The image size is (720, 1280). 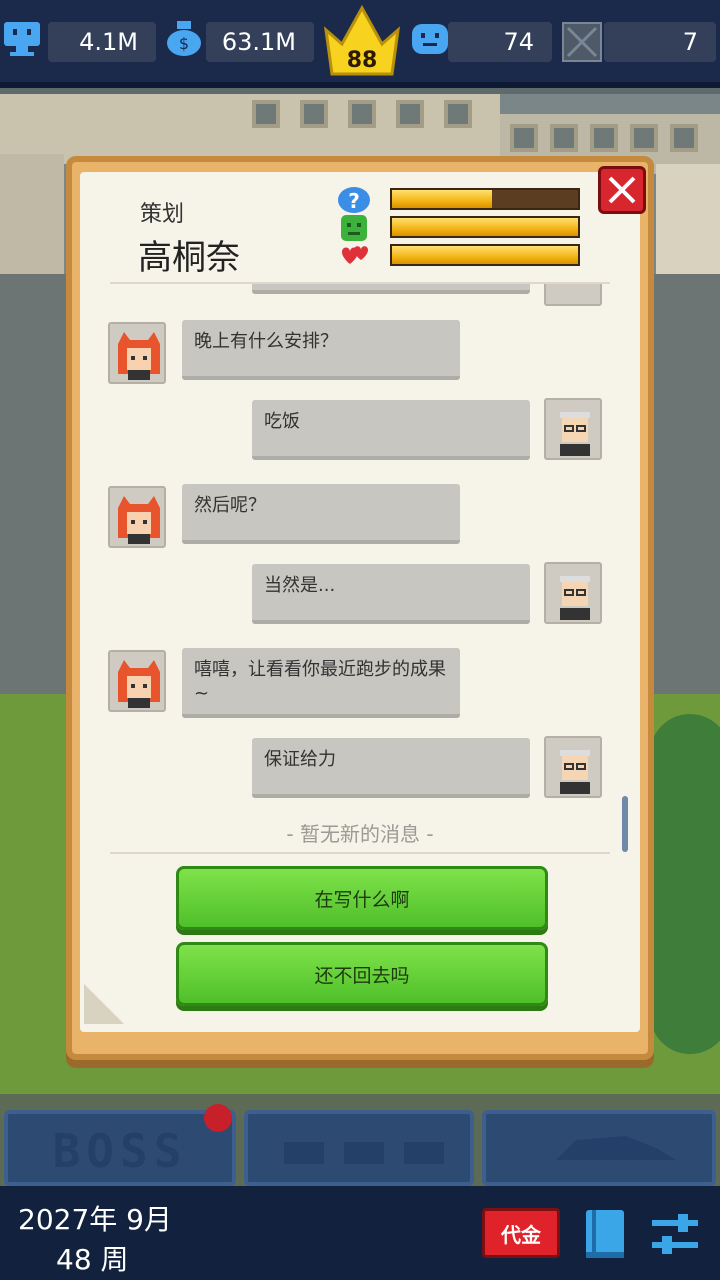 I want to click on building-facade, so click(x=250, y=129).